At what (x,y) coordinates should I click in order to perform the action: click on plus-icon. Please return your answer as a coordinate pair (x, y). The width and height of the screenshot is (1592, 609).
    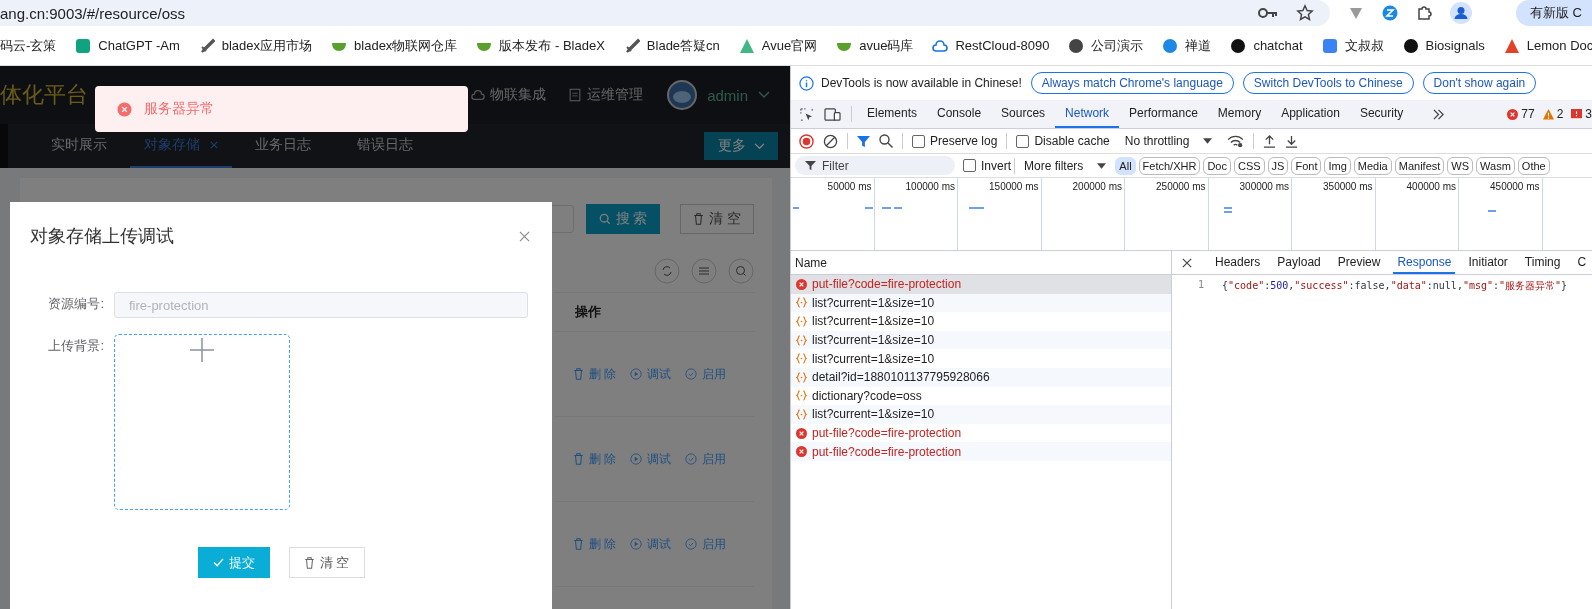
    Looking at the image, I should click on (202, 350).